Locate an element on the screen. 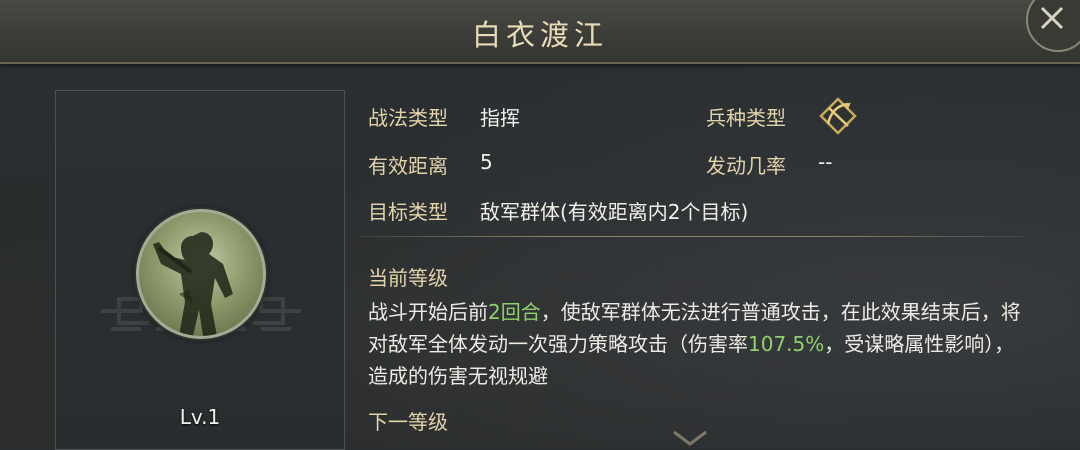 The width and height of the screenshot is (1080, 450). current-level-title: 当前等级 is located at coordinates (408, 278).